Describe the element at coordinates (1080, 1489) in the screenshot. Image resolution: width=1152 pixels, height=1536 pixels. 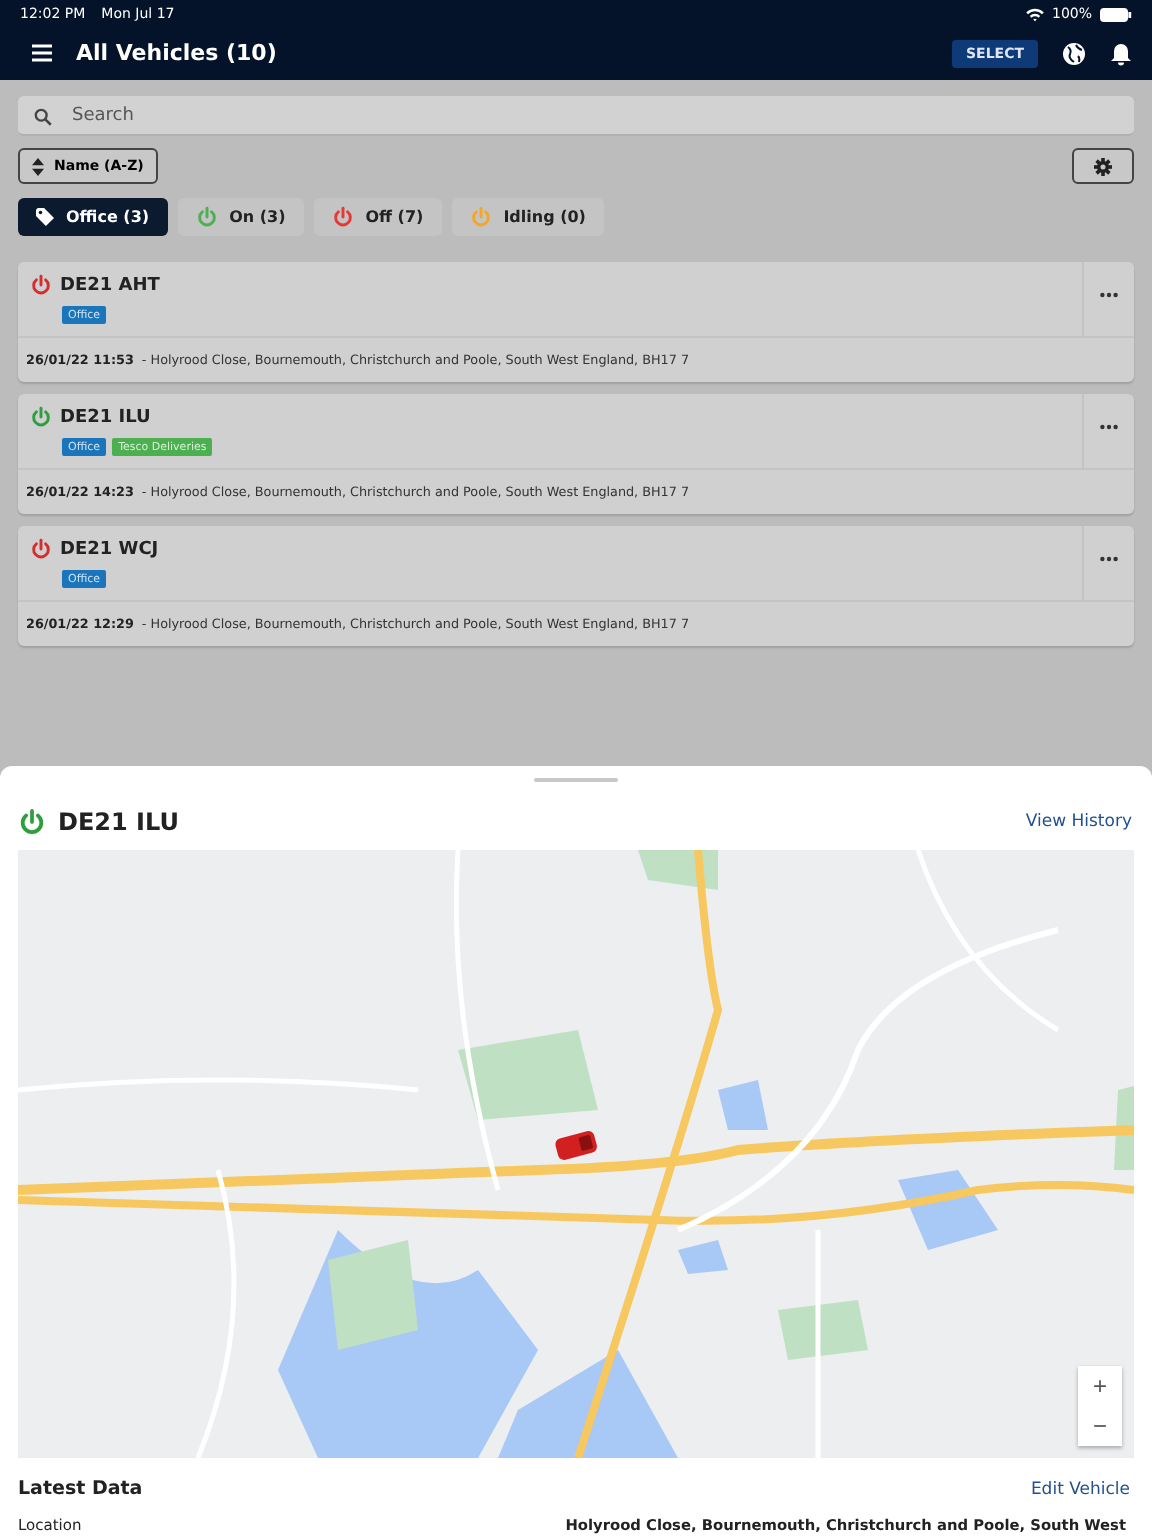
I see `edit-vehicle-link: Edit Vehicle` at that location.